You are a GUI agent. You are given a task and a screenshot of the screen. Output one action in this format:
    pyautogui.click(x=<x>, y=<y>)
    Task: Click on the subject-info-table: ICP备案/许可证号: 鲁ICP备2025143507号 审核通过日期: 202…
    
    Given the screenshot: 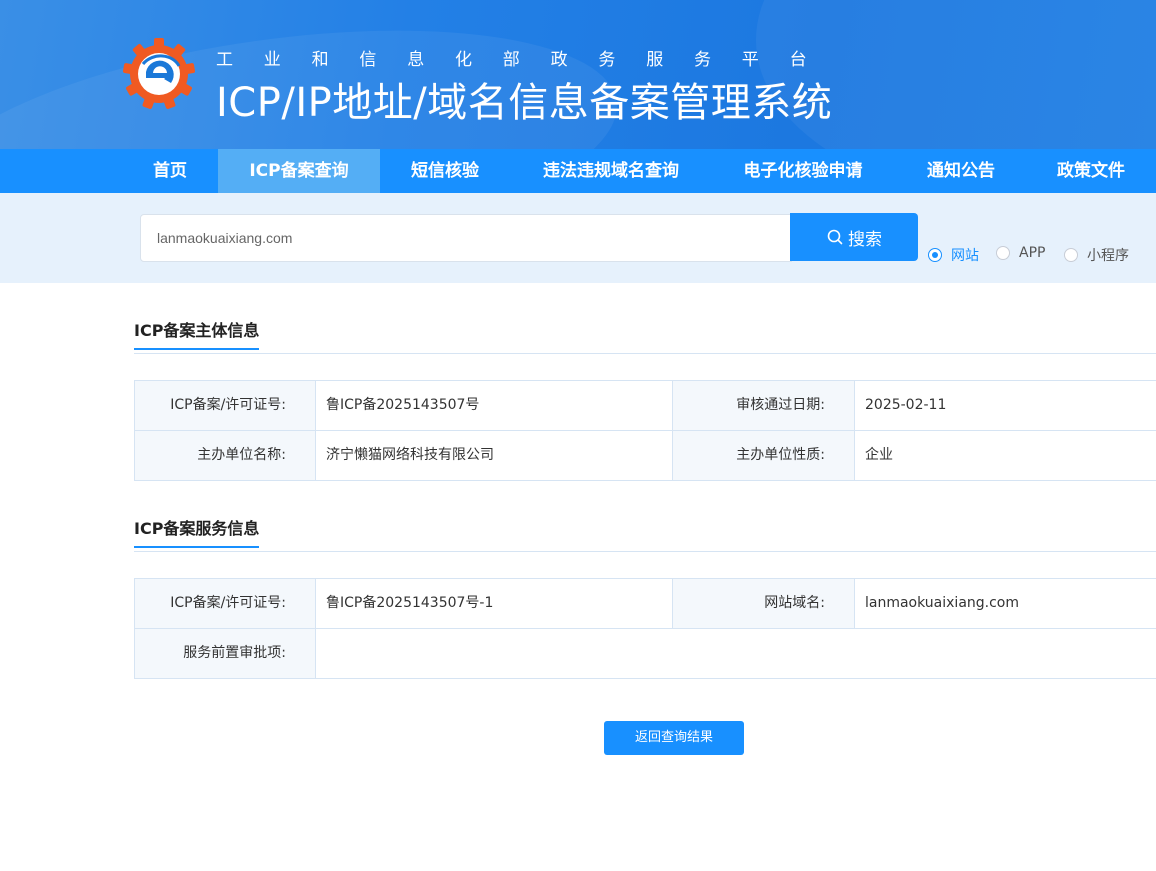 What is the action you would take?
    pyautogui.click(x=645, y=430)
    